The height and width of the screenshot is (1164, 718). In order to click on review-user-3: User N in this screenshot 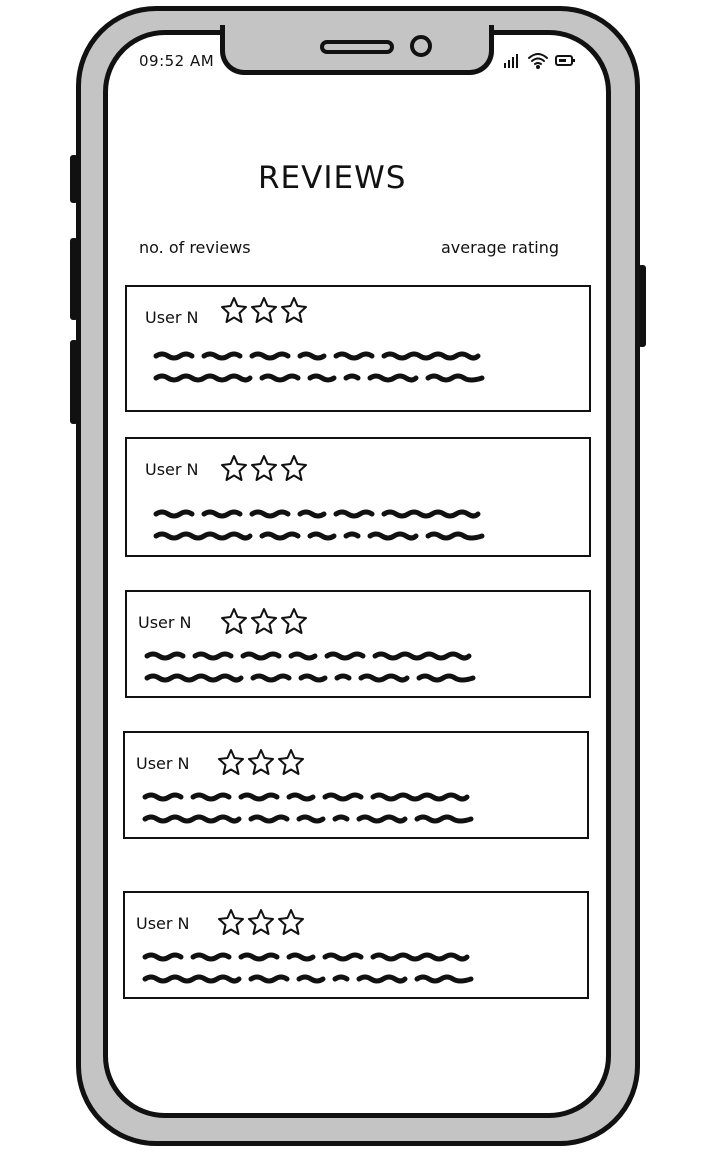, I will do `click(165, 622)`.